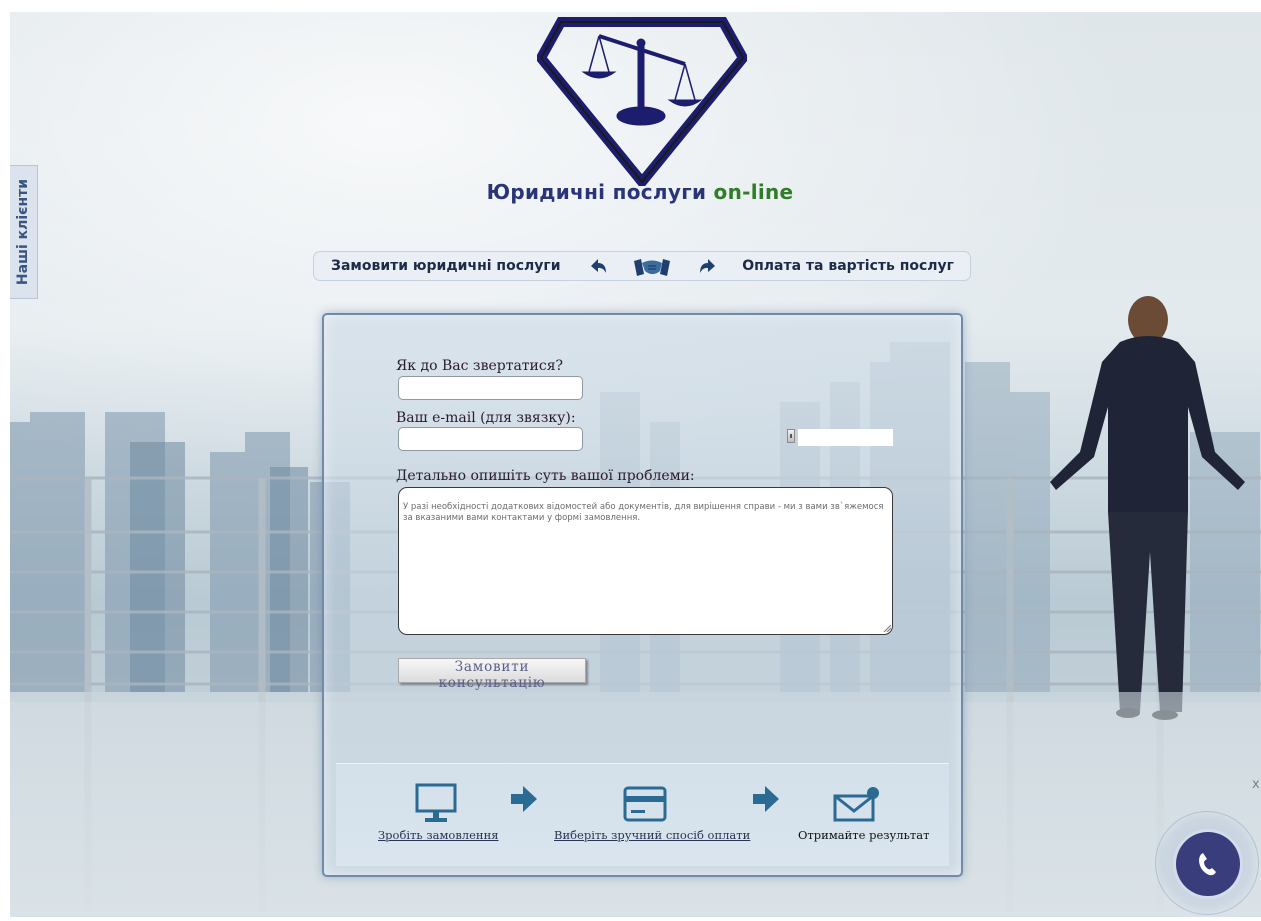  Describe the element at coordinates (753, 192) in the screenshot. I see `brand-title-accent: on-line` at that location.